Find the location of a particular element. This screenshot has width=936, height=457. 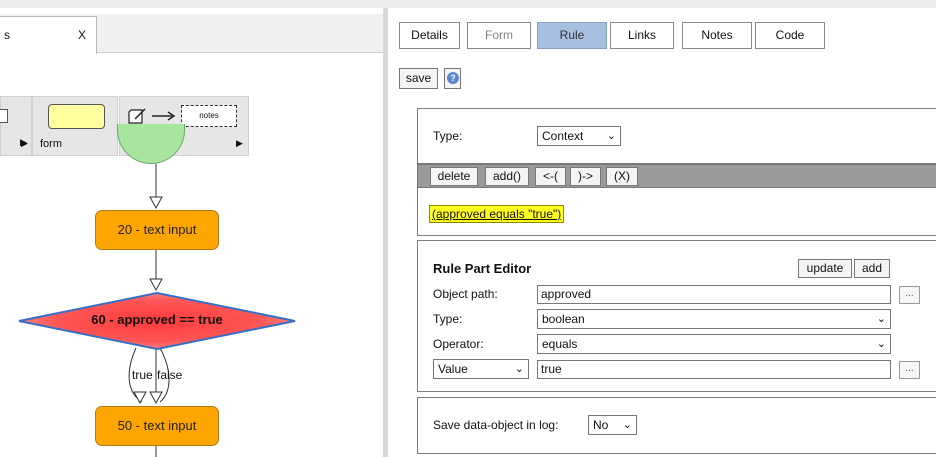

operator-select: equals ⌄ is located at coordinates (714, 344).